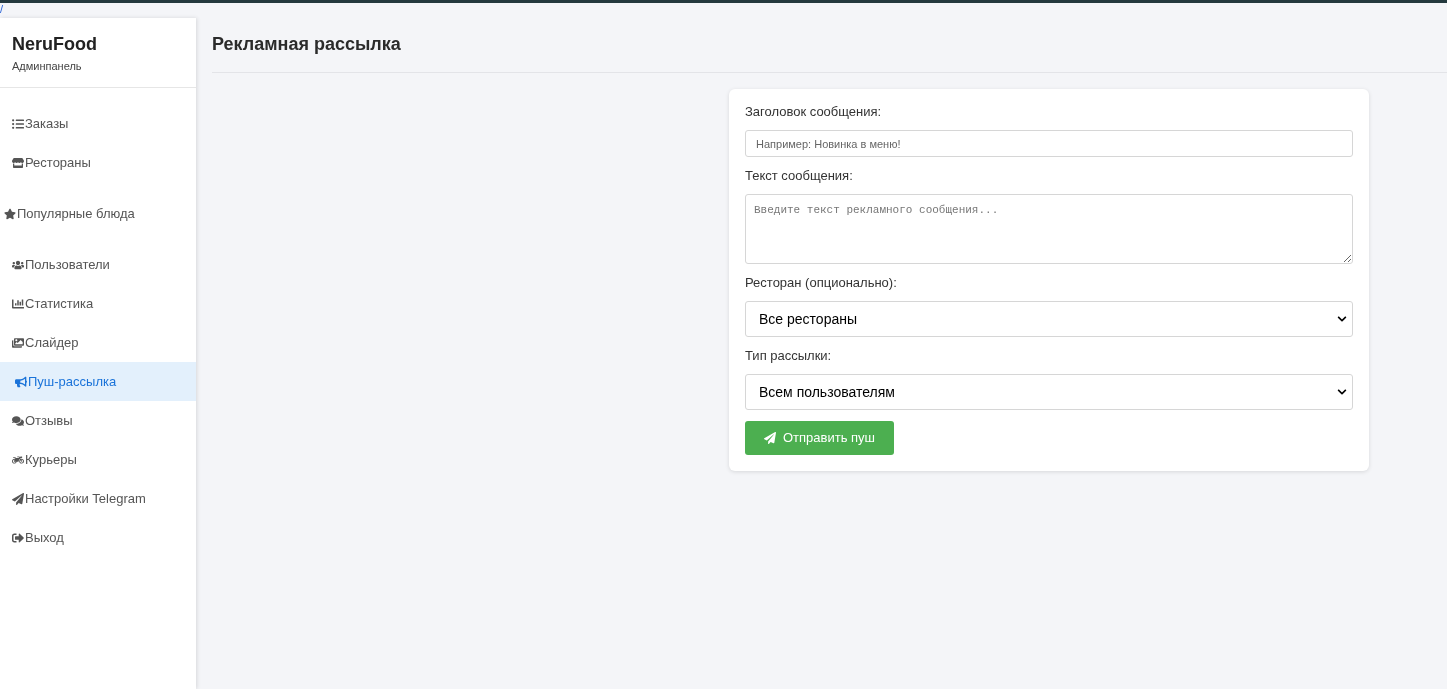 This screenshot has width=1447, height=689. Describe the element at coordinates (18, 162) in the screenshot. I see `store-icon` at that location.